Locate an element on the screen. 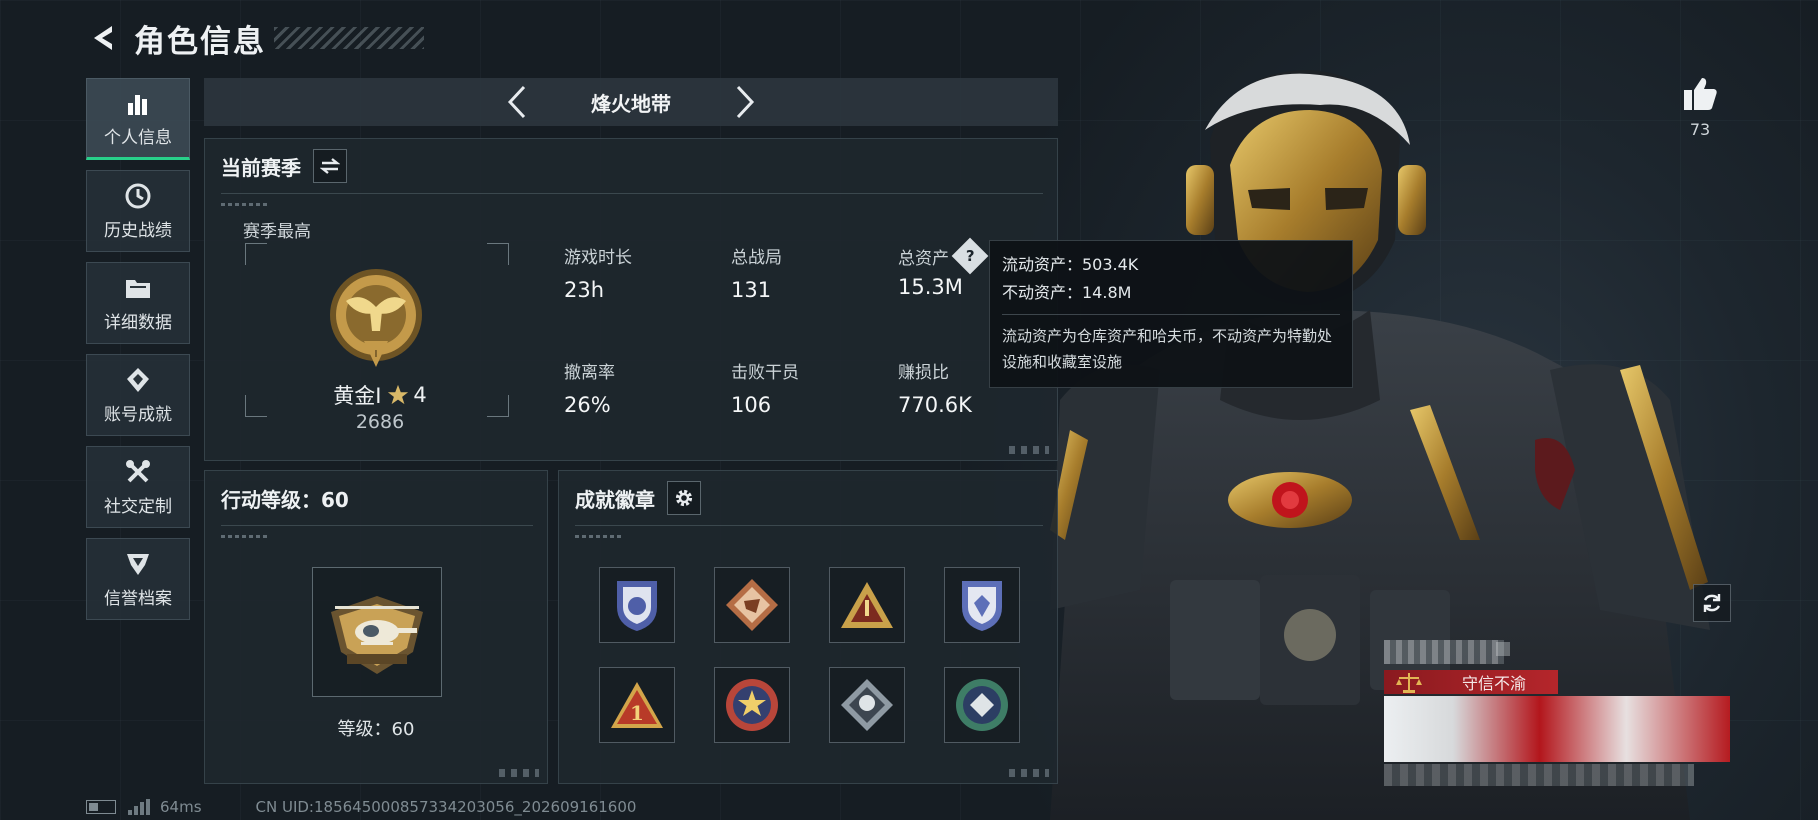 The image size is (1818, 820). nav-label: 详细数据 is located at coordinates (138, 322).